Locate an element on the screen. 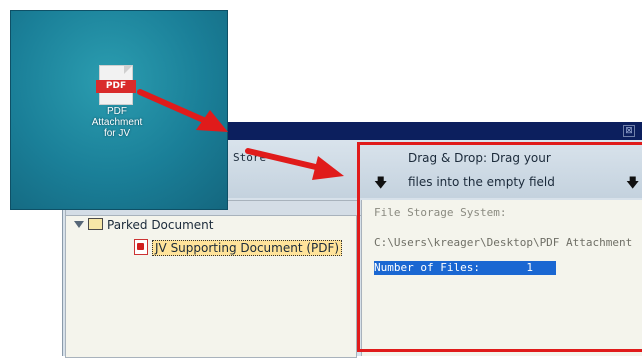 This screenshot has height=358, width=642. arrow-desktop-to-window is located at coordinates (182, 110).